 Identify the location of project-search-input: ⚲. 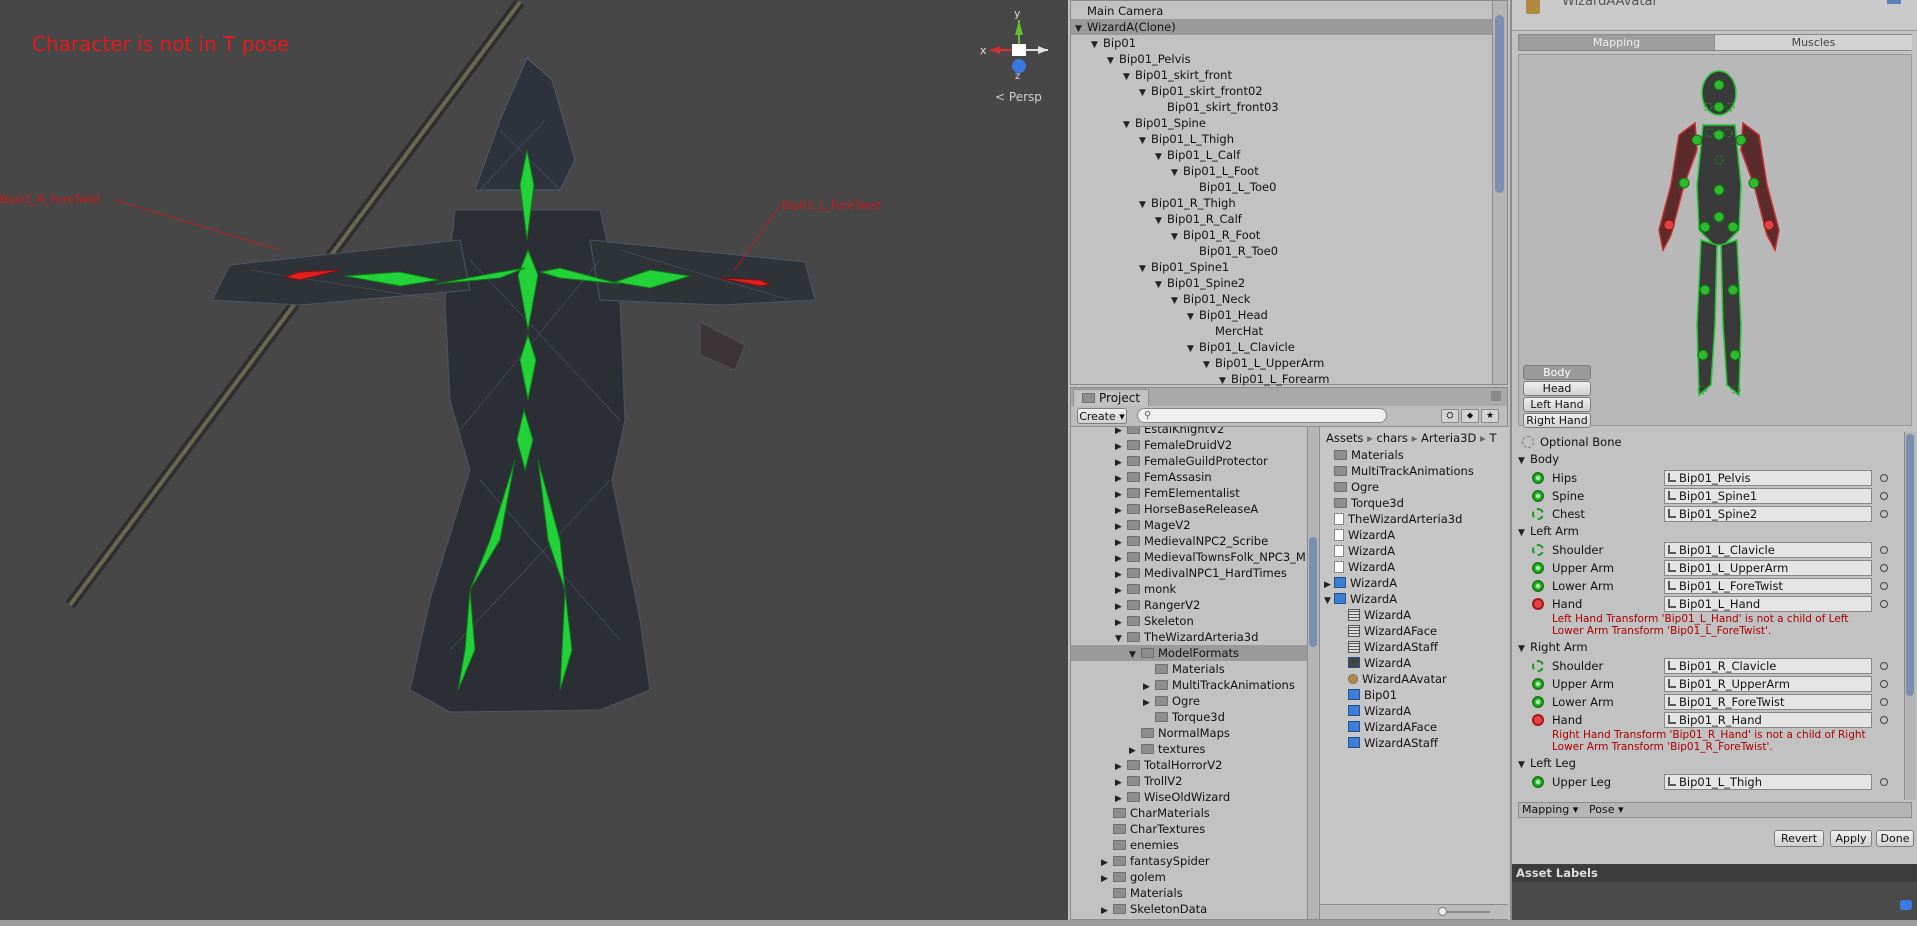
(1262, 415).